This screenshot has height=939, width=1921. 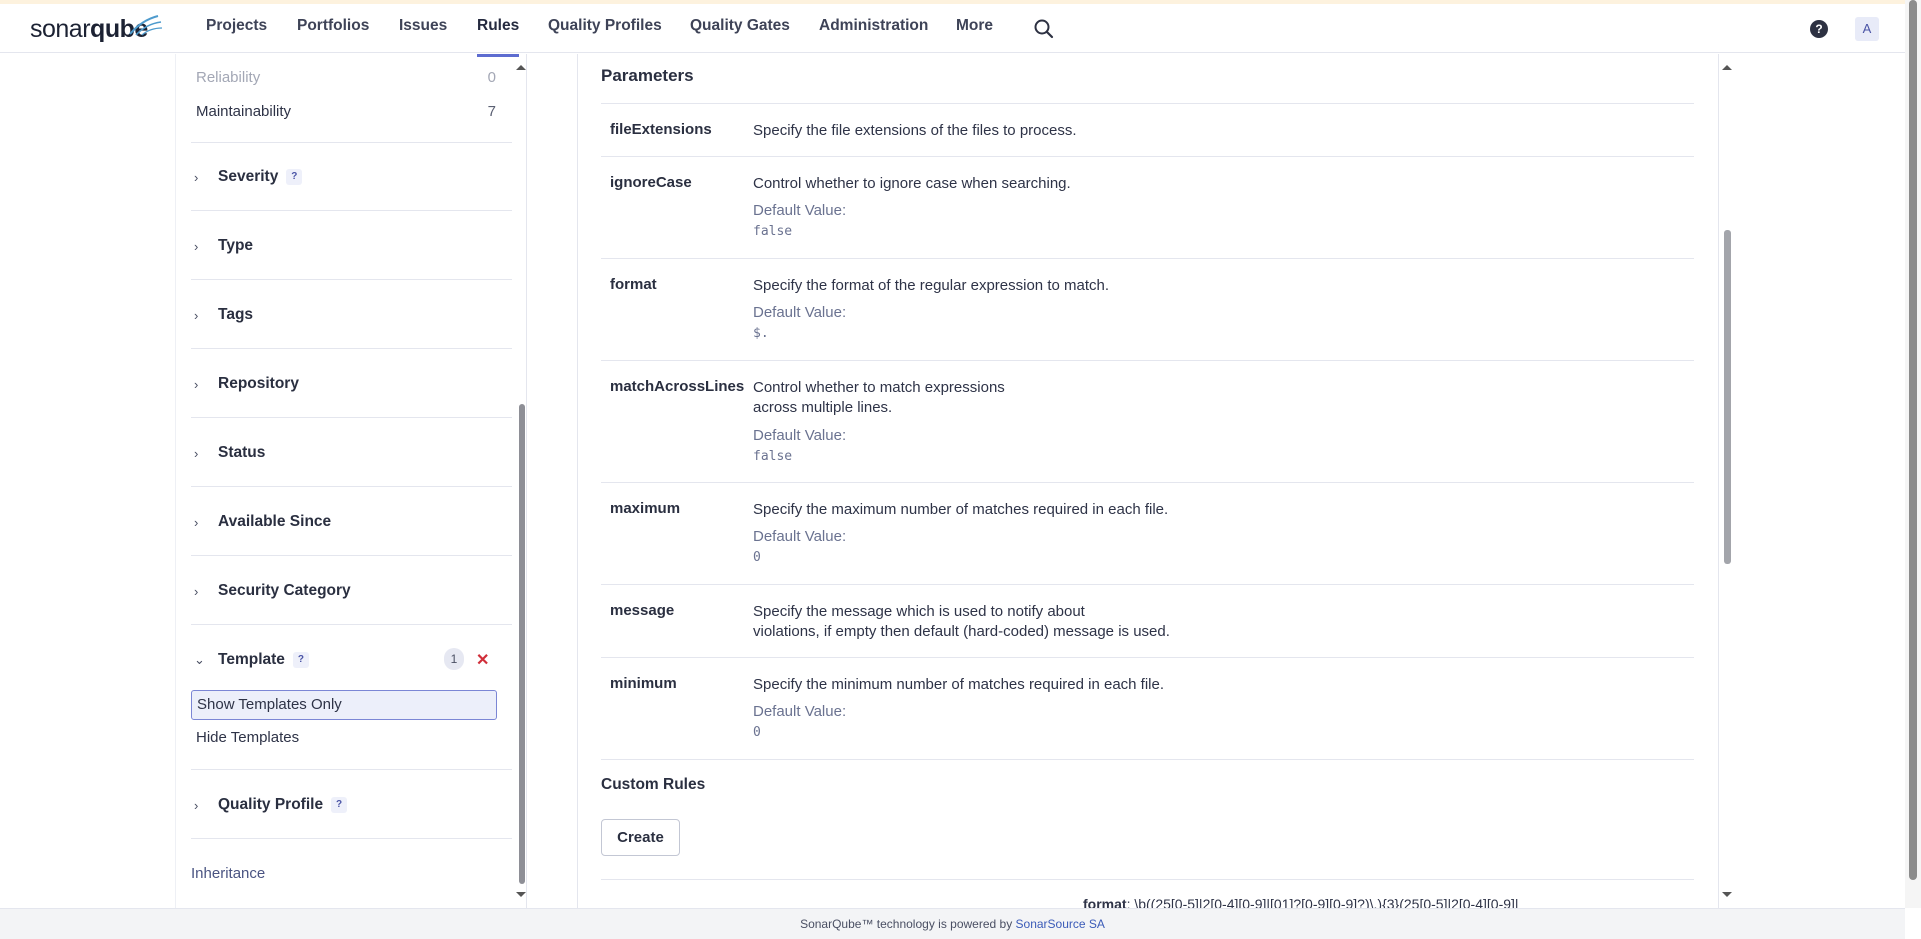 I want to click on sidebar-scrollbar, so click(x=521, y=481).